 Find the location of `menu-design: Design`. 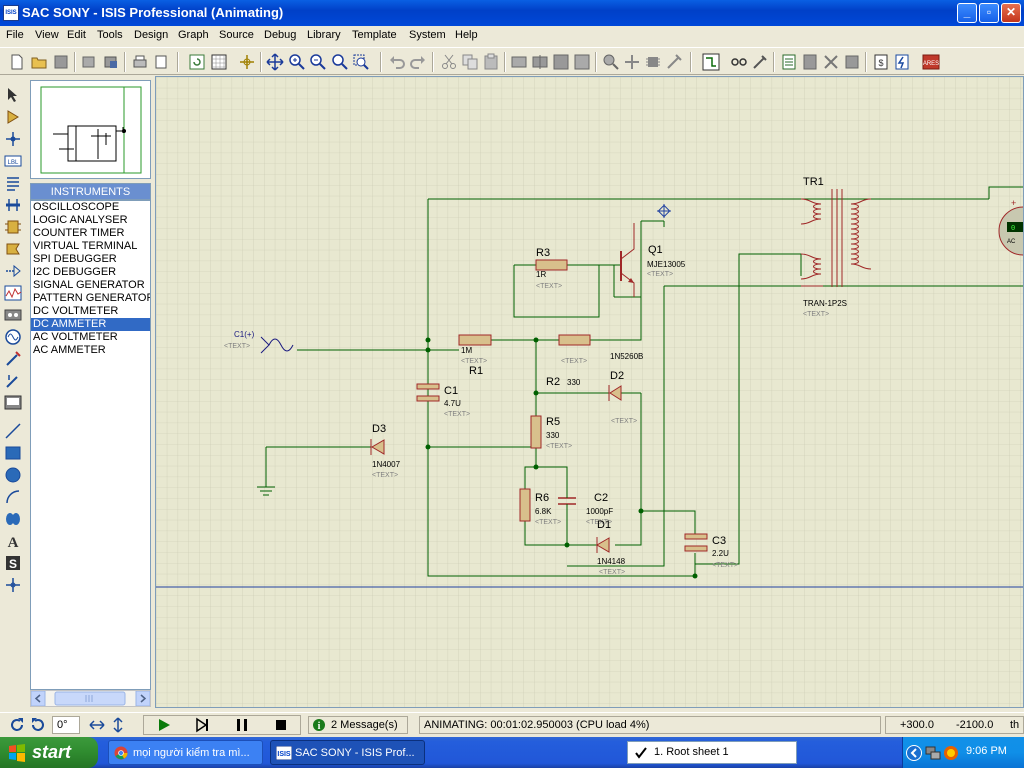

menu-design: Design is located at coordinates (151, 35).